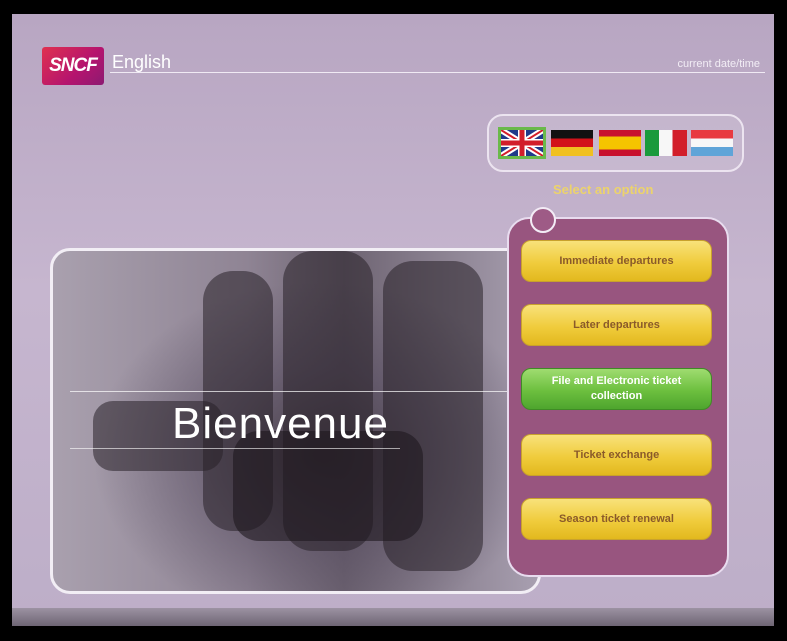  Describe the element at coordinates (616, 261) in the screenshot. I see `immediate-departures-button: Immediate departures` at that location.